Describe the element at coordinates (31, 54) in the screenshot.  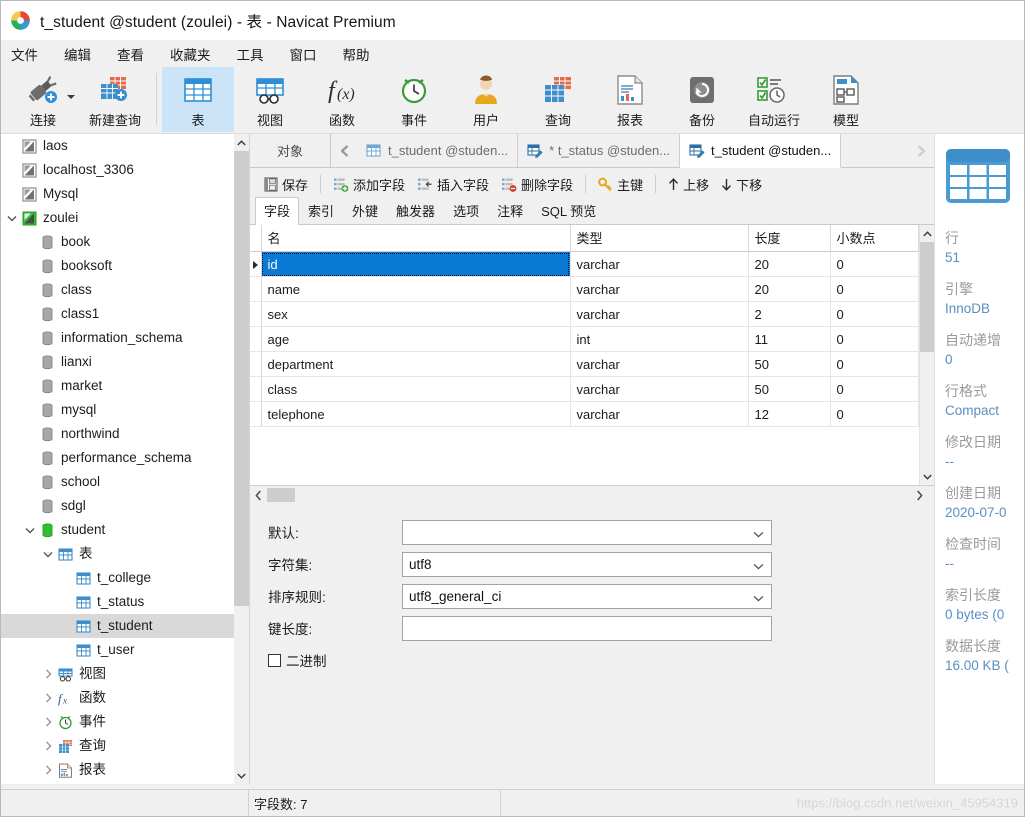
I see `menu-file: 文件` at that location.